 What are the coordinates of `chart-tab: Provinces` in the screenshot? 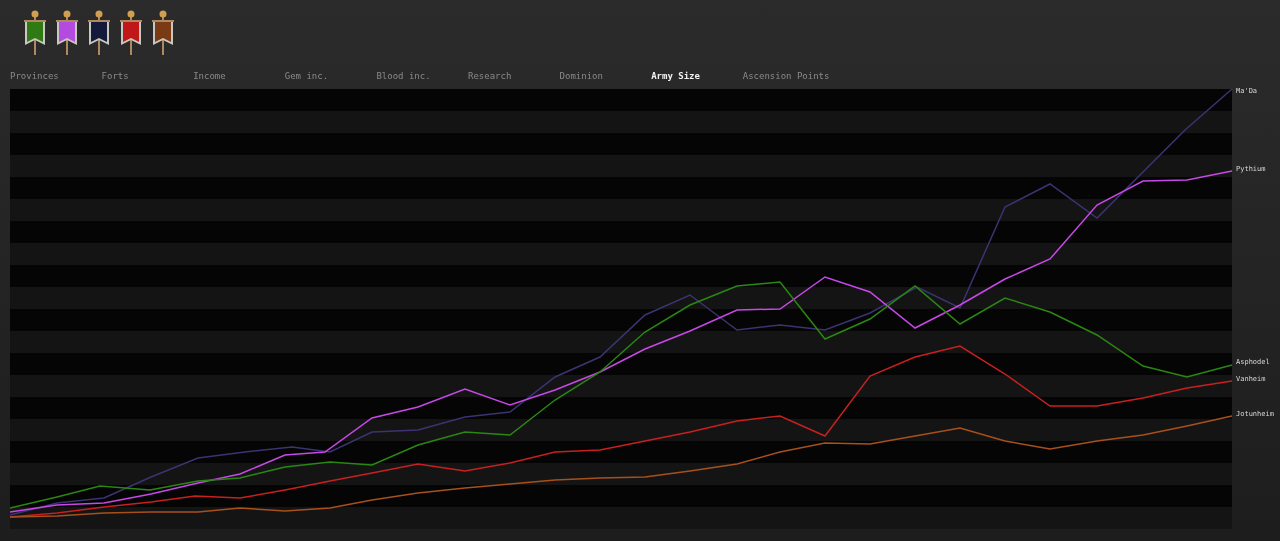 It's located at (34, 78).